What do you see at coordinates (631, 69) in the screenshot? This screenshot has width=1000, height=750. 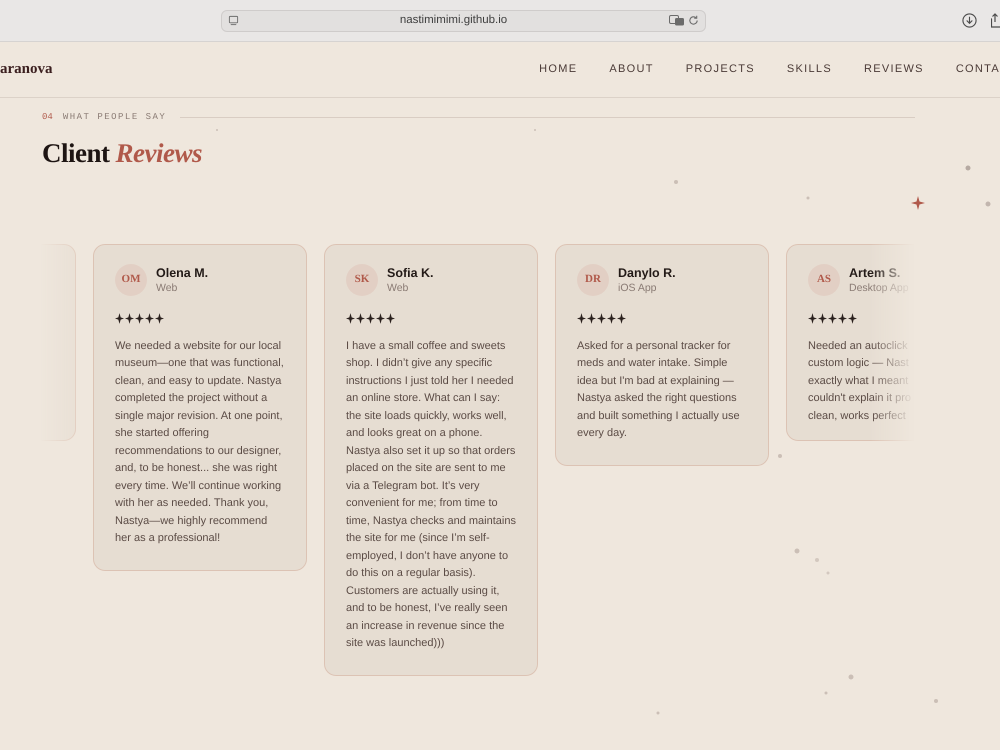 I see `nav-link: ABOUT` at bounding box center [631, 69].